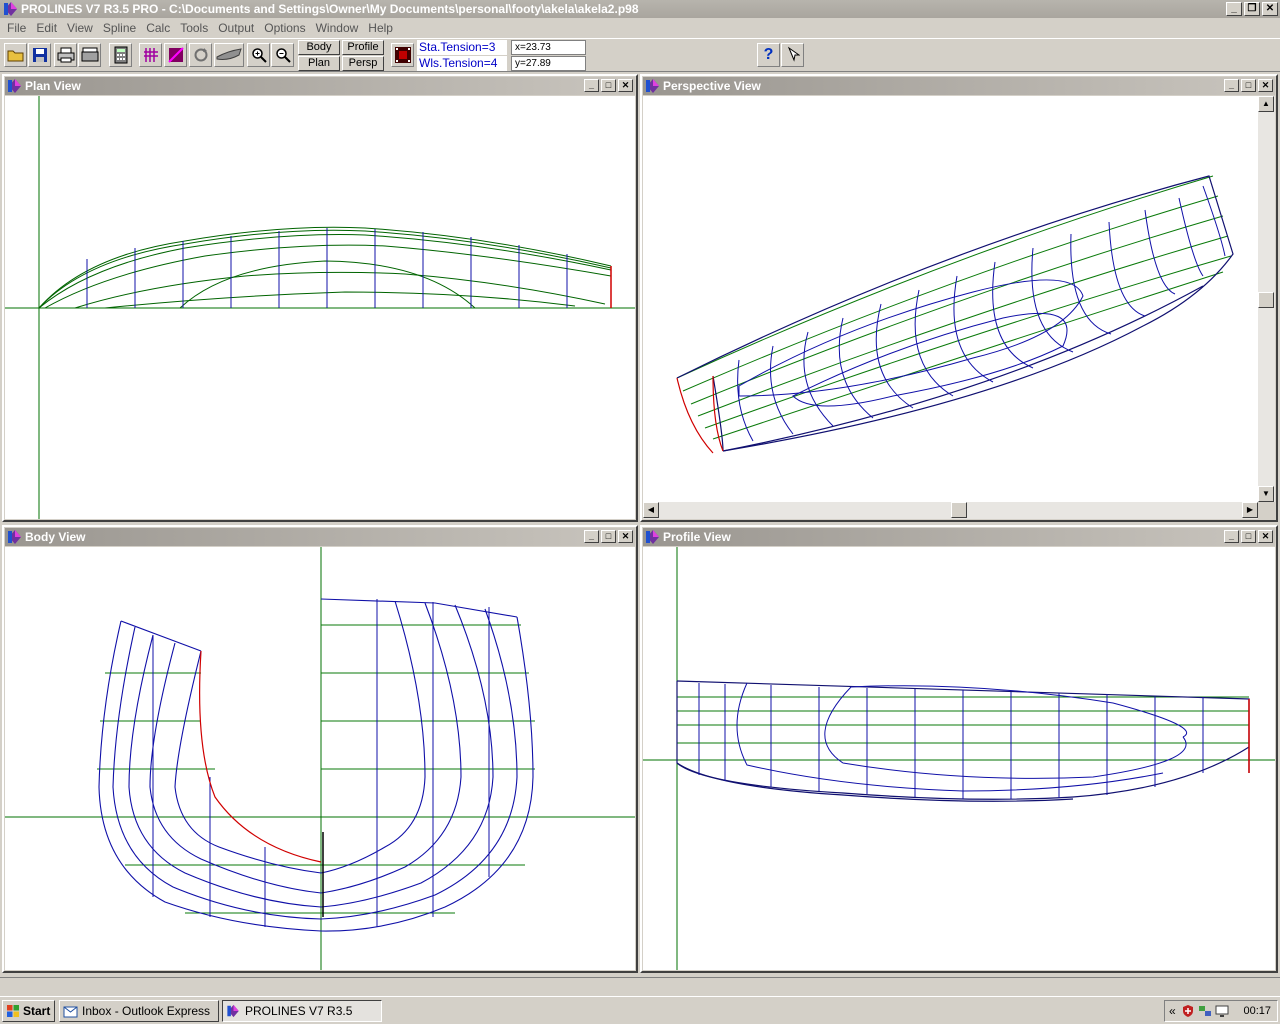 Image resolution: width=1280 pixels, height=1024 pixels. I want to click on waterline-tension: Wls.Tension=4, so click(462, 63).